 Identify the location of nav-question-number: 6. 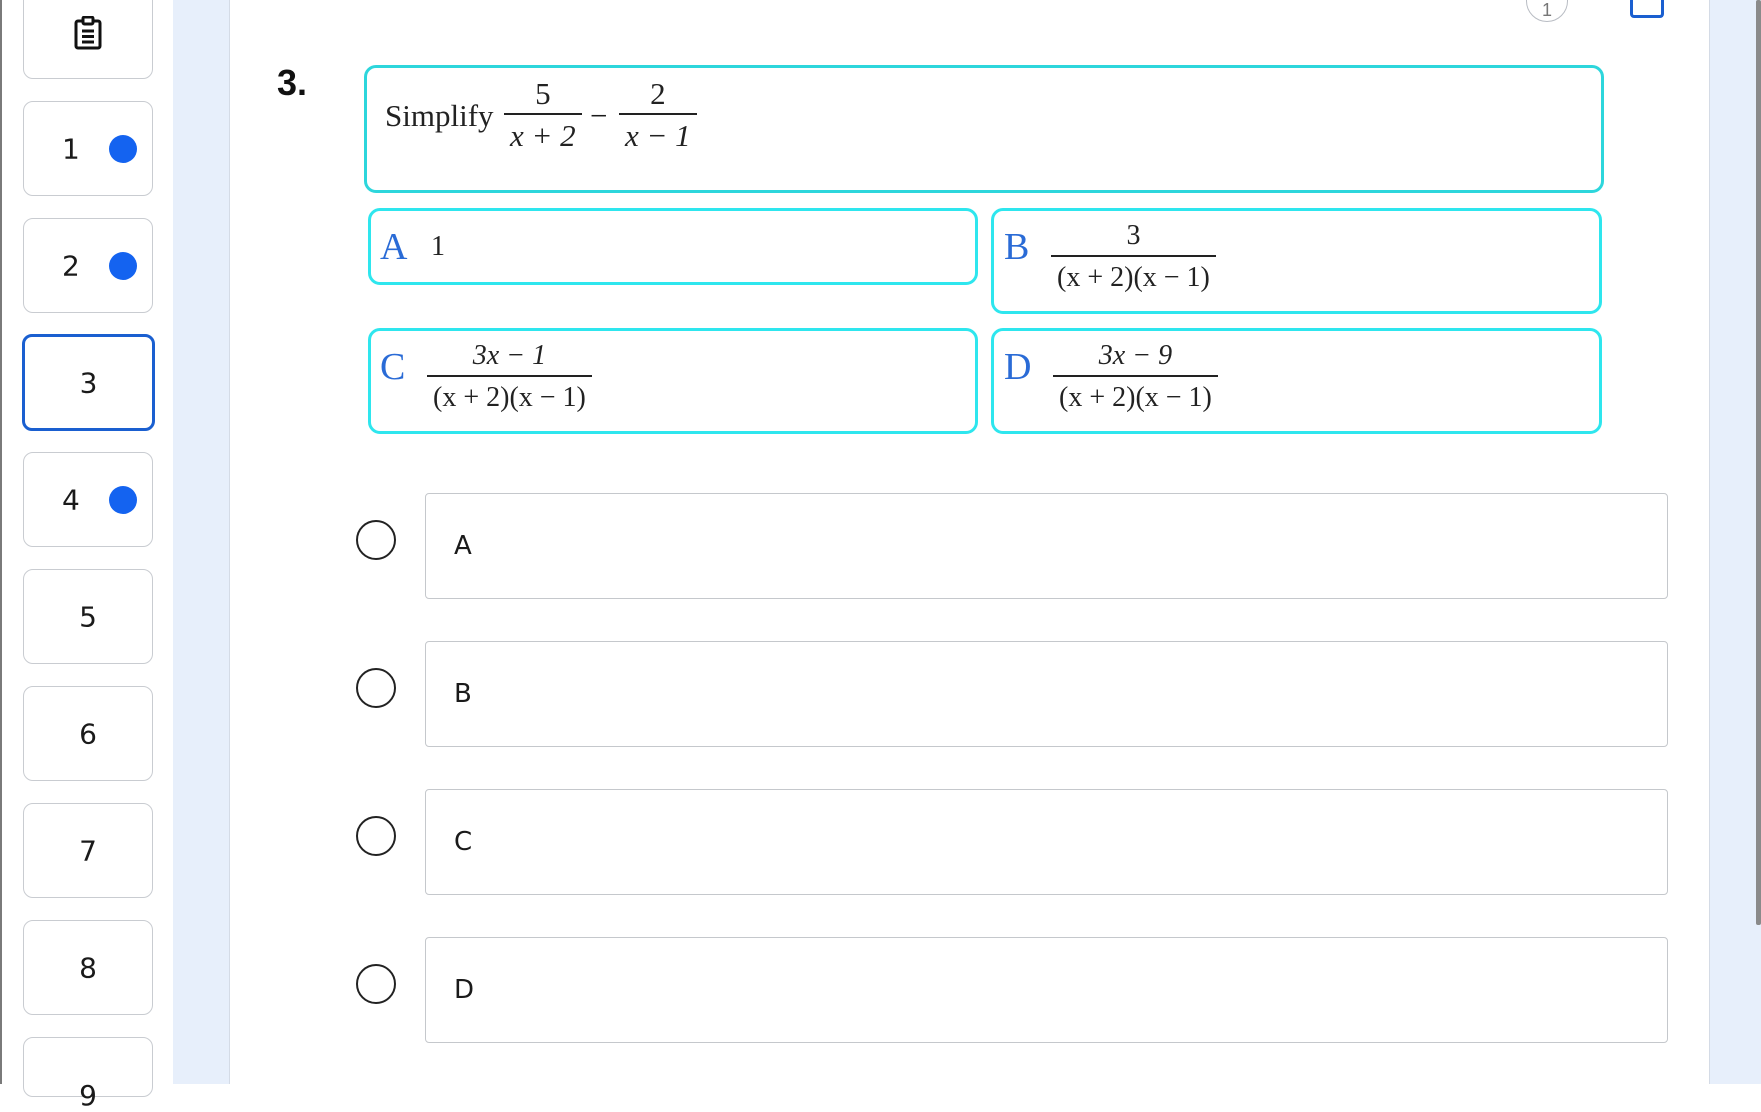
(88, 733).